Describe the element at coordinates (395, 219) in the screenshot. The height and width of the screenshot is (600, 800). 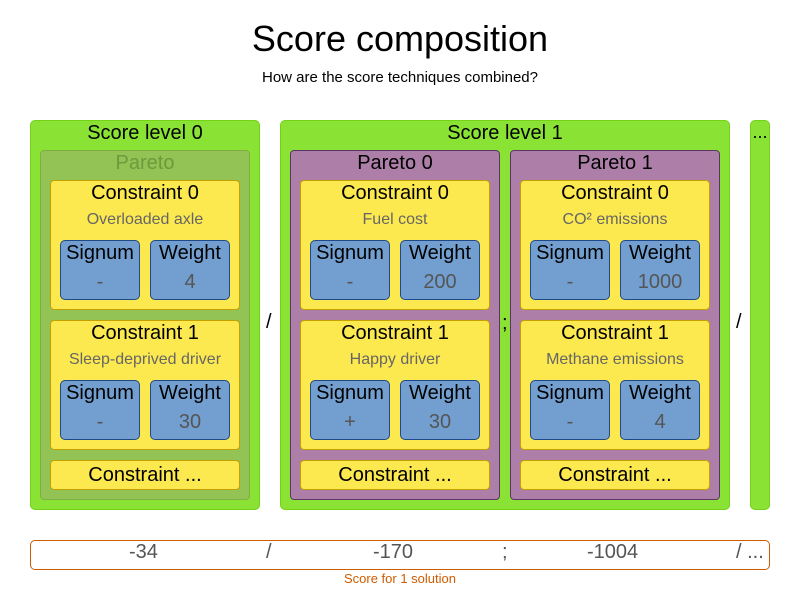
I see `constraint-description: Fuel cost` at that location.